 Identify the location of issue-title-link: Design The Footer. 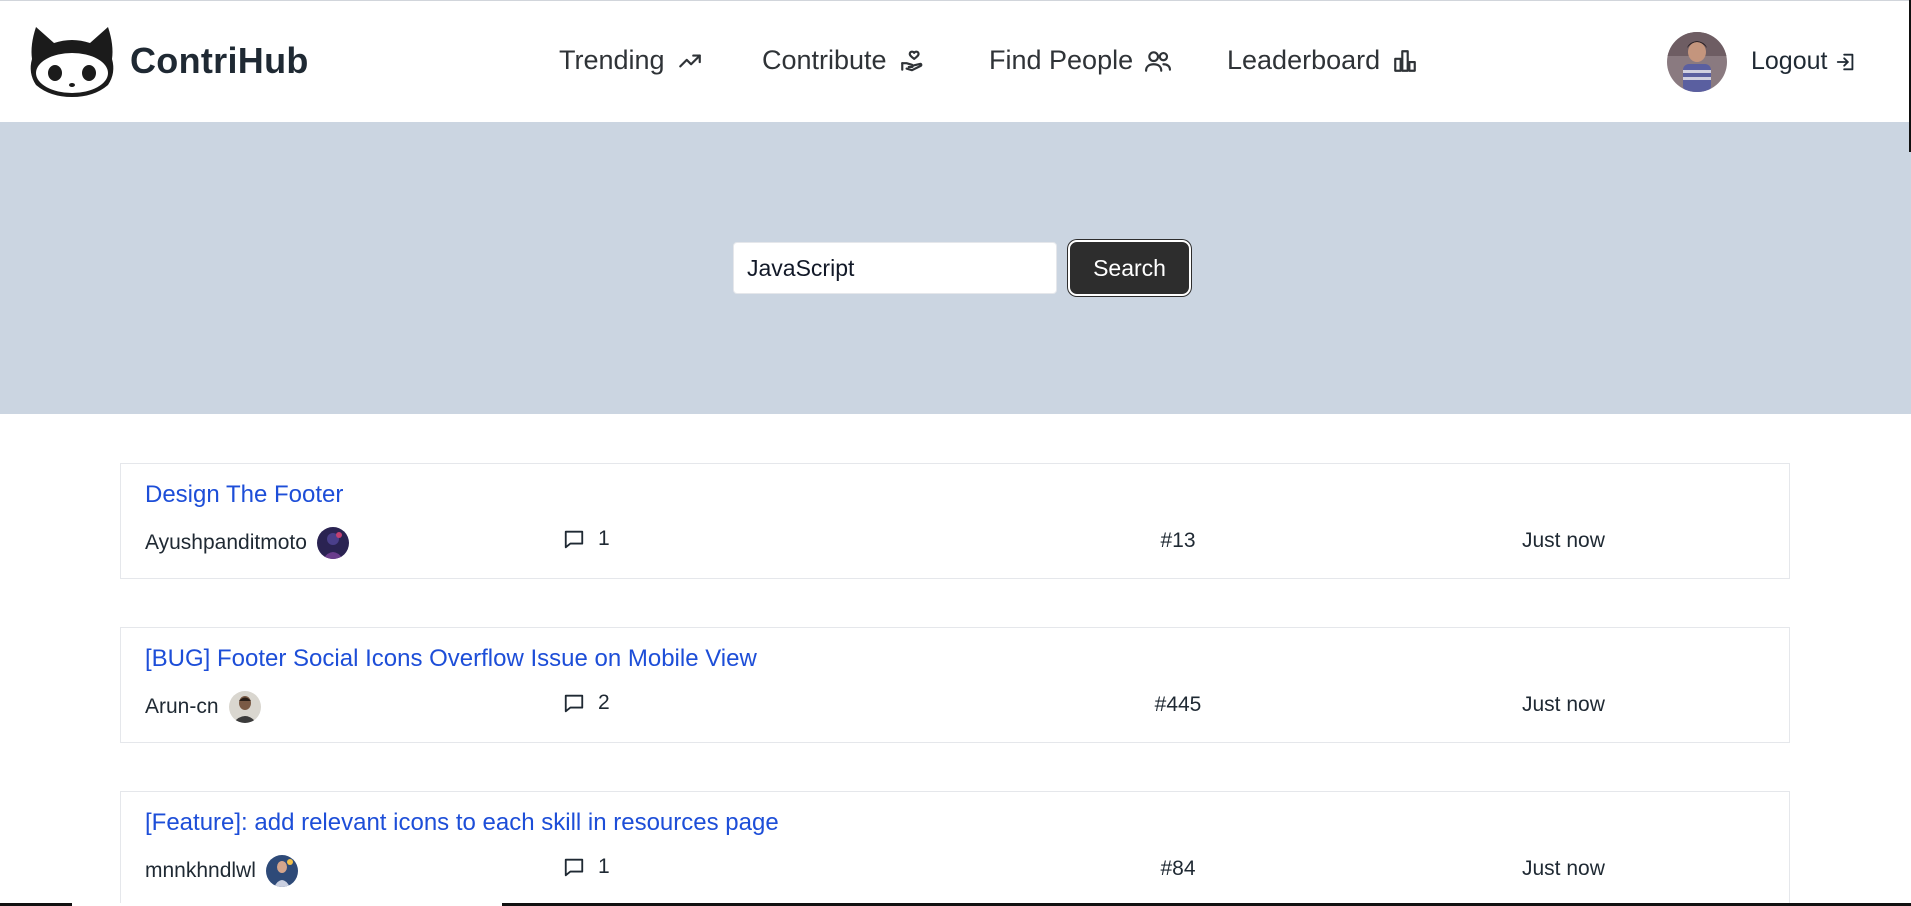
(244, 495).